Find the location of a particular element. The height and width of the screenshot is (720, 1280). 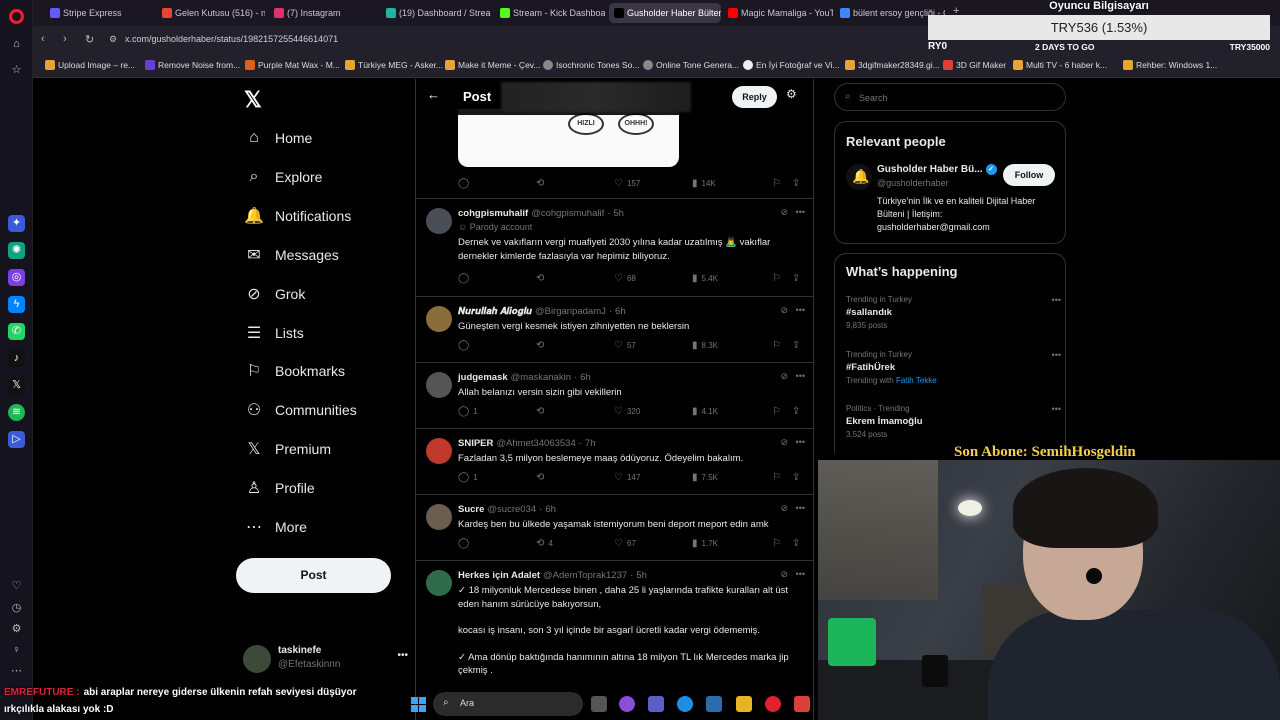

messenger-icon: ϟ is located at coordinates (16, 304).